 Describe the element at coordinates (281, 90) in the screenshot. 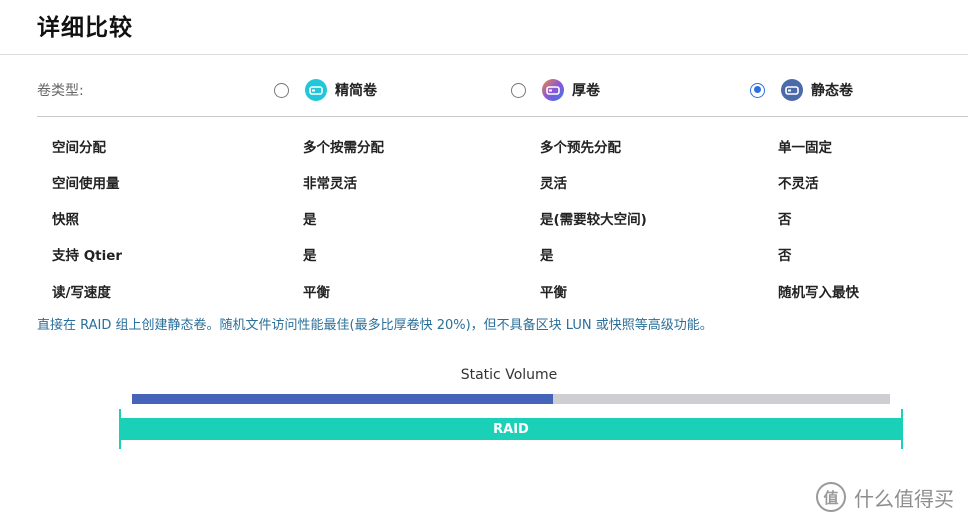

I see `radio-thin-volume` at that location.